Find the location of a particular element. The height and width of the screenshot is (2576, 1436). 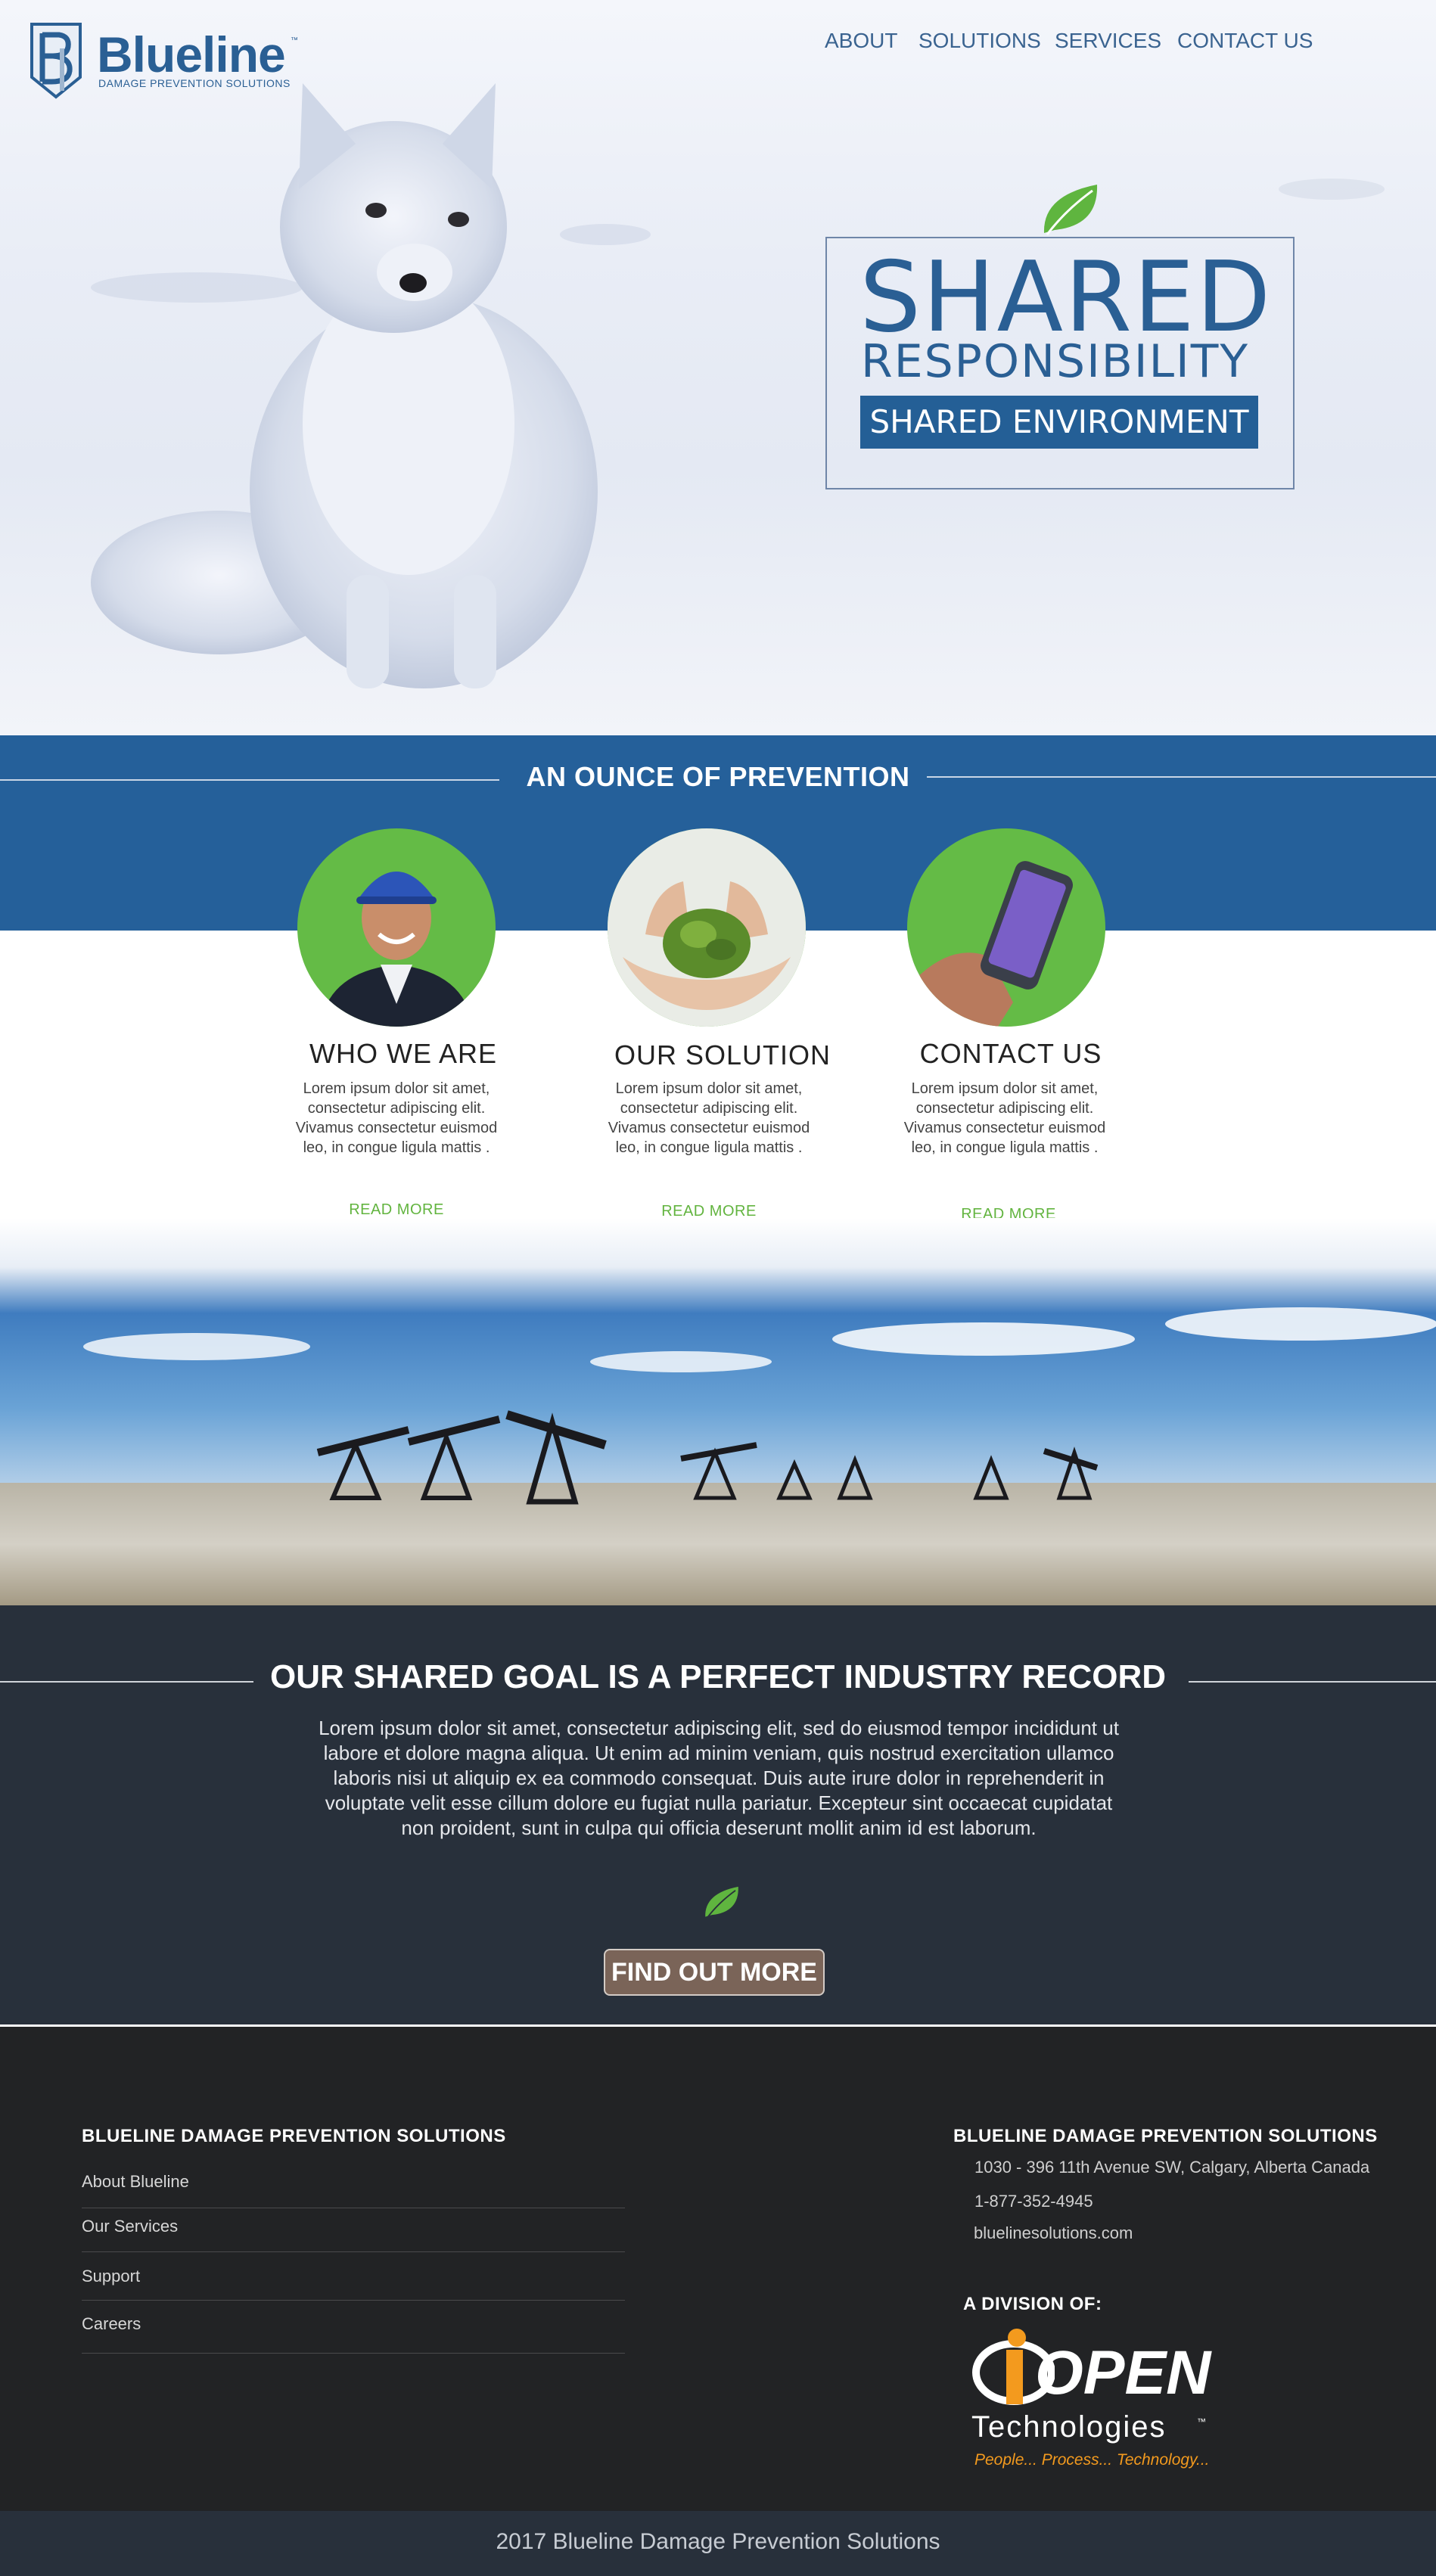

tagline-line1: SHARED is located at coordinates (1066, 297).